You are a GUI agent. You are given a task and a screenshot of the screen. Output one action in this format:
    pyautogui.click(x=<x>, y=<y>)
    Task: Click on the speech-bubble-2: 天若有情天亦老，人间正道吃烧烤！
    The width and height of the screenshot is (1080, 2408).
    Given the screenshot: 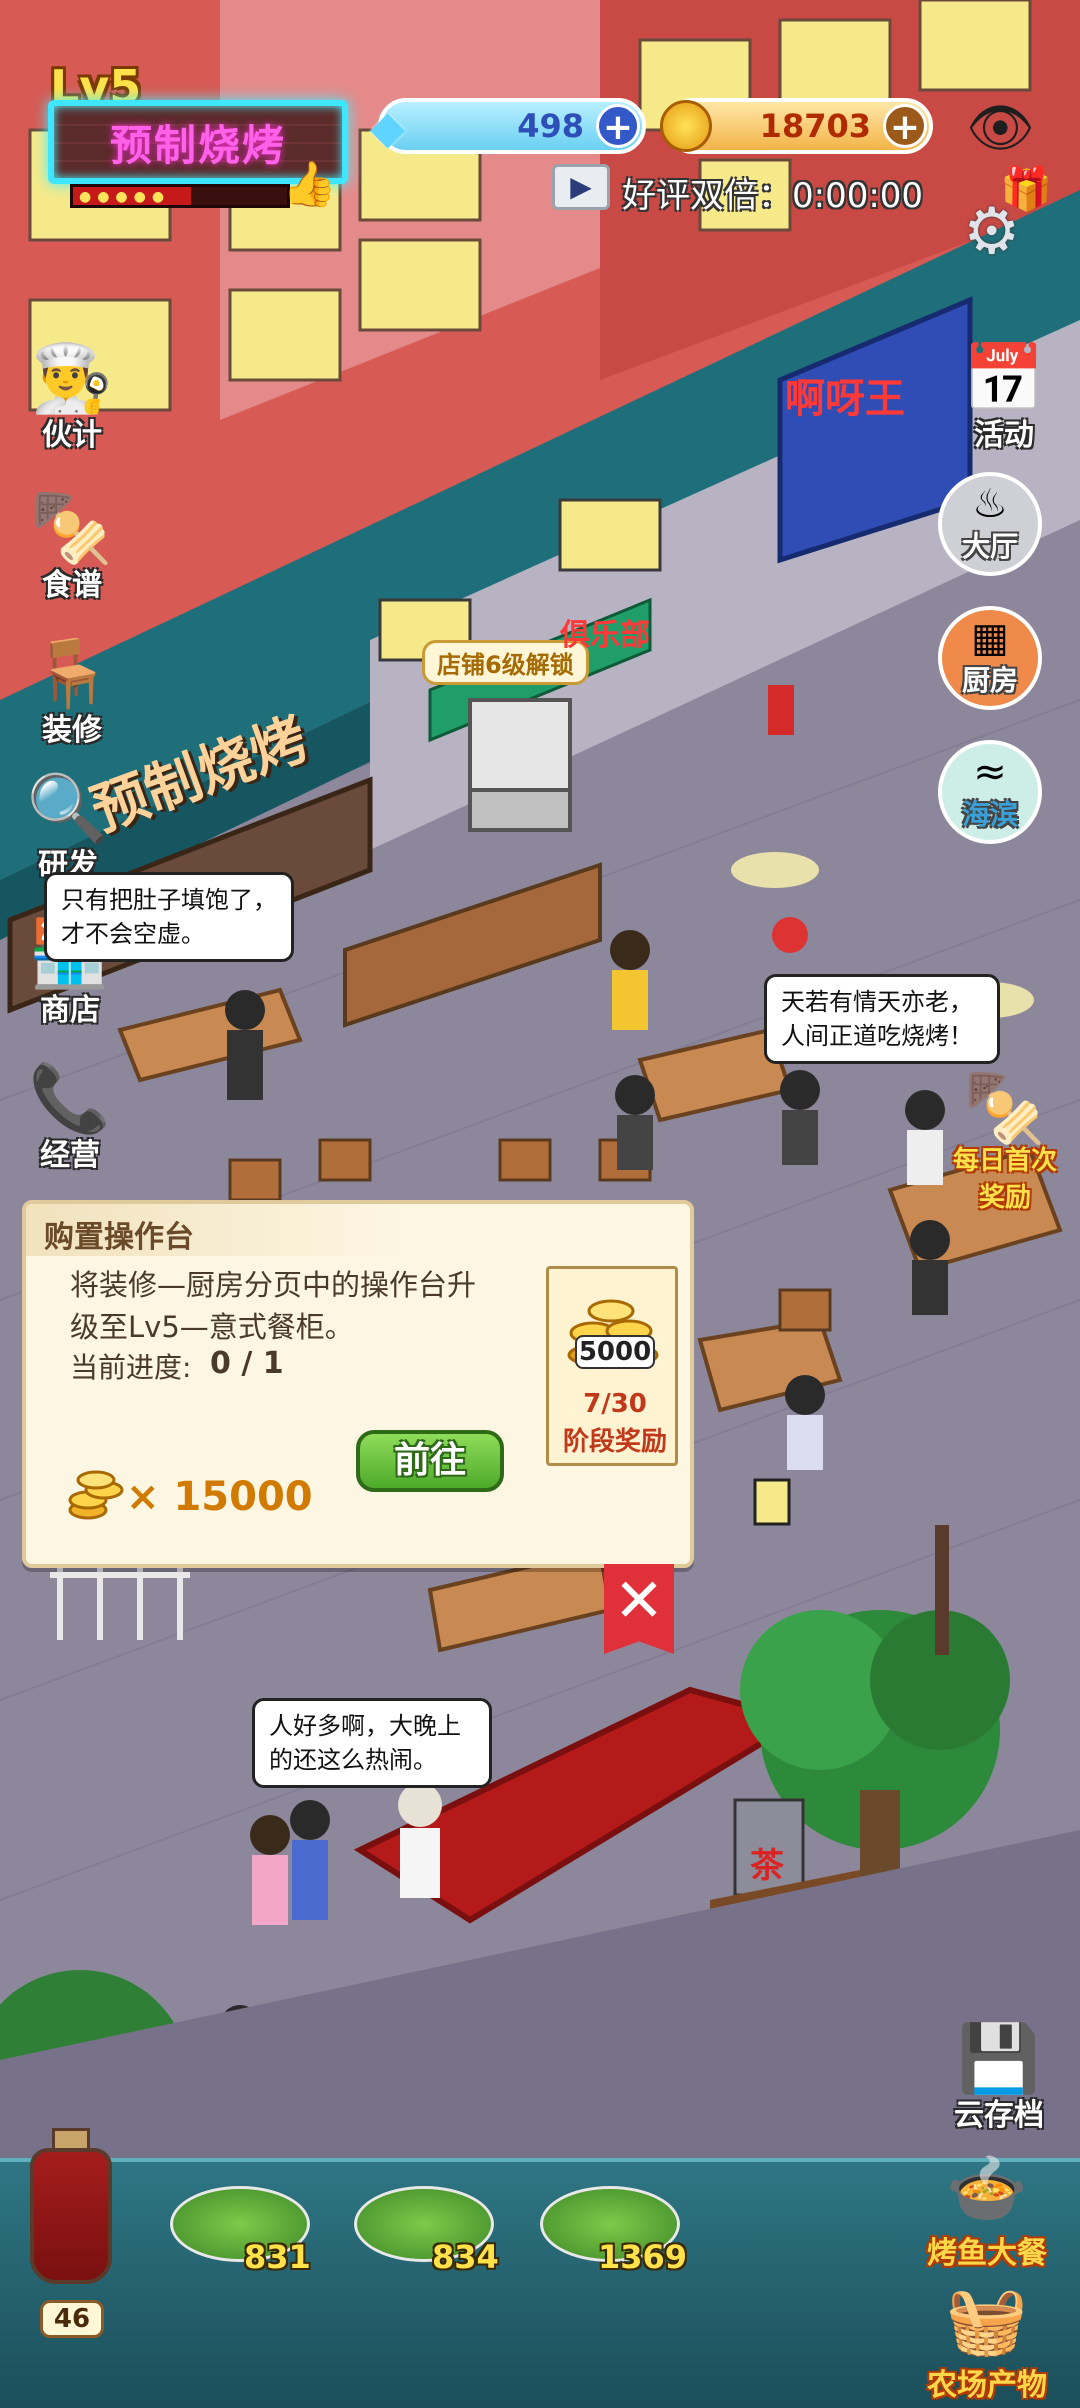 What is the action you would take?
    pyautogui.click(x=882, y=1019)
    